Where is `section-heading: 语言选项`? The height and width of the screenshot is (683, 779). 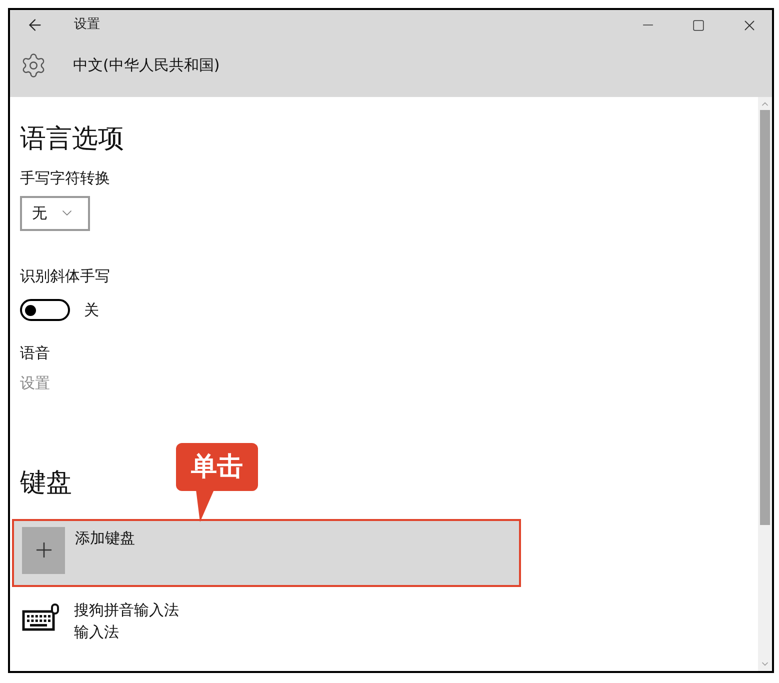 section-heading: 语言选项 is located at coordinates (72, 139).